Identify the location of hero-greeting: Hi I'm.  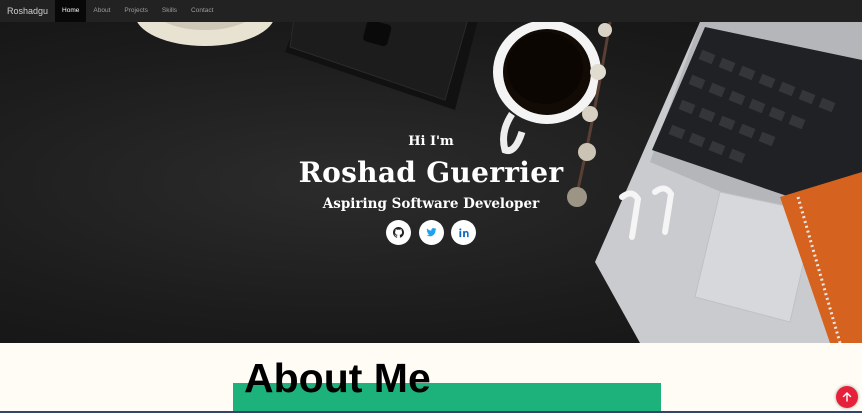
(431, 141).